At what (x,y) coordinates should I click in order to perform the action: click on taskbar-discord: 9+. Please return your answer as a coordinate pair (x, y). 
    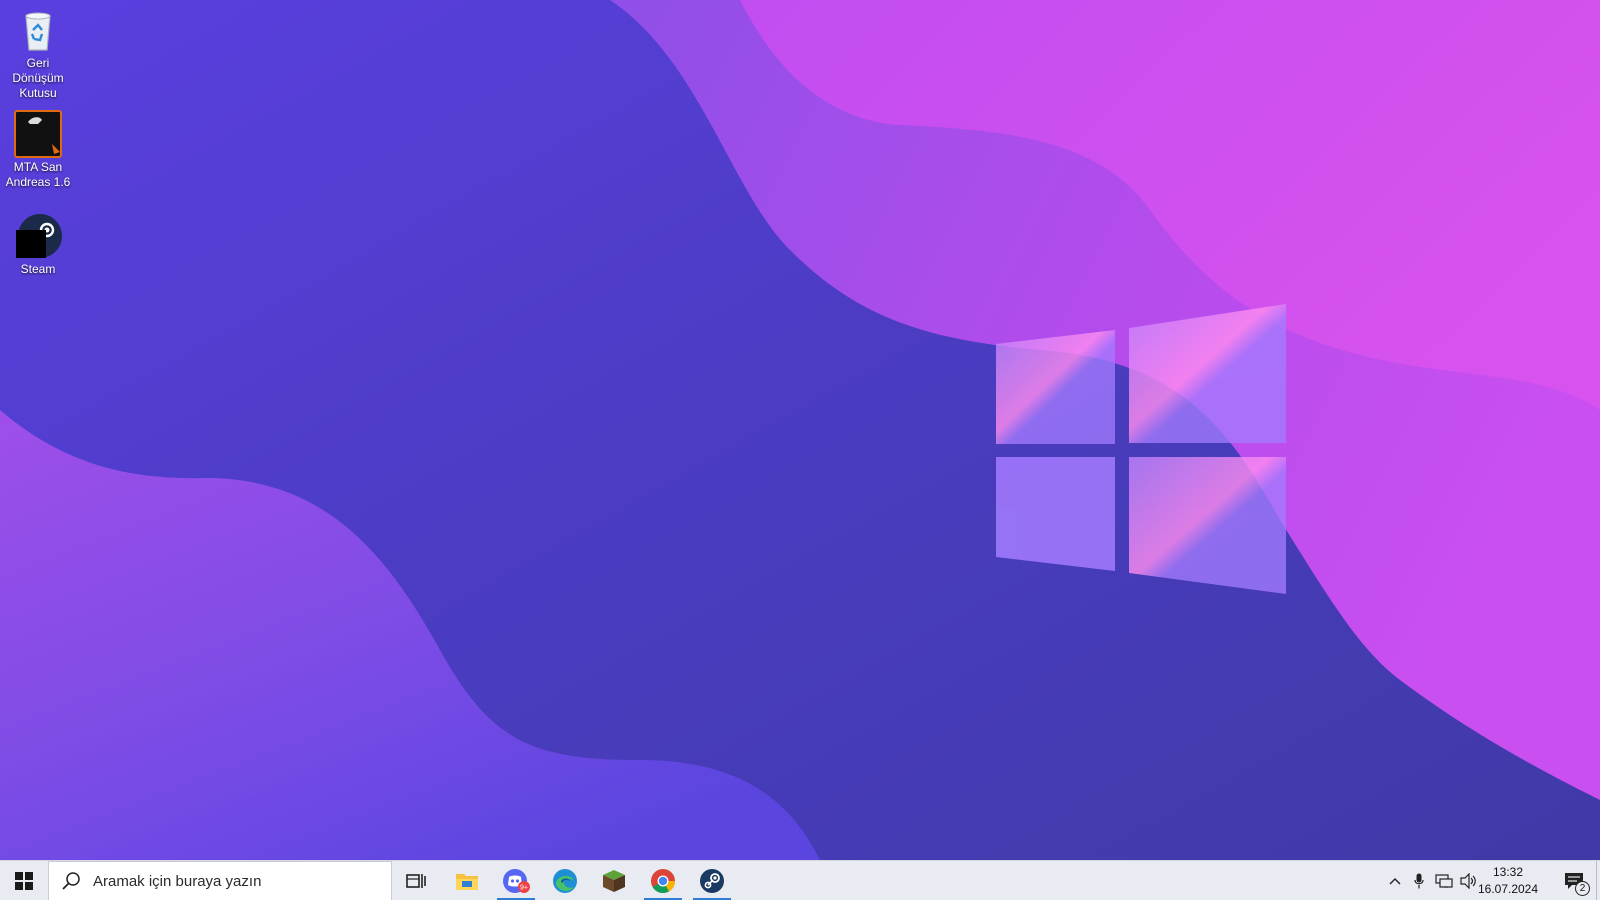
    Looking at the image, I should click on (516, 880).